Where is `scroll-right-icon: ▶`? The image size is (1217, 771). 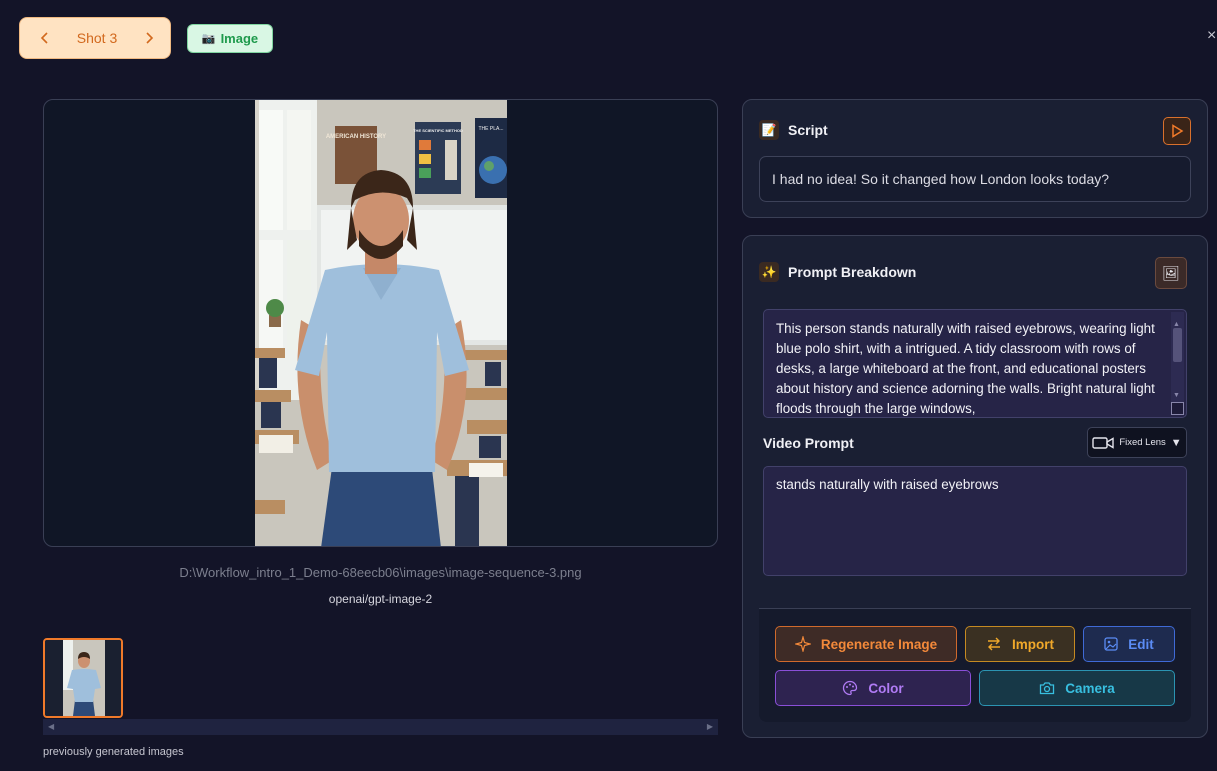
scroll-right-icon: ▶ is located at coordinates (710, 726).